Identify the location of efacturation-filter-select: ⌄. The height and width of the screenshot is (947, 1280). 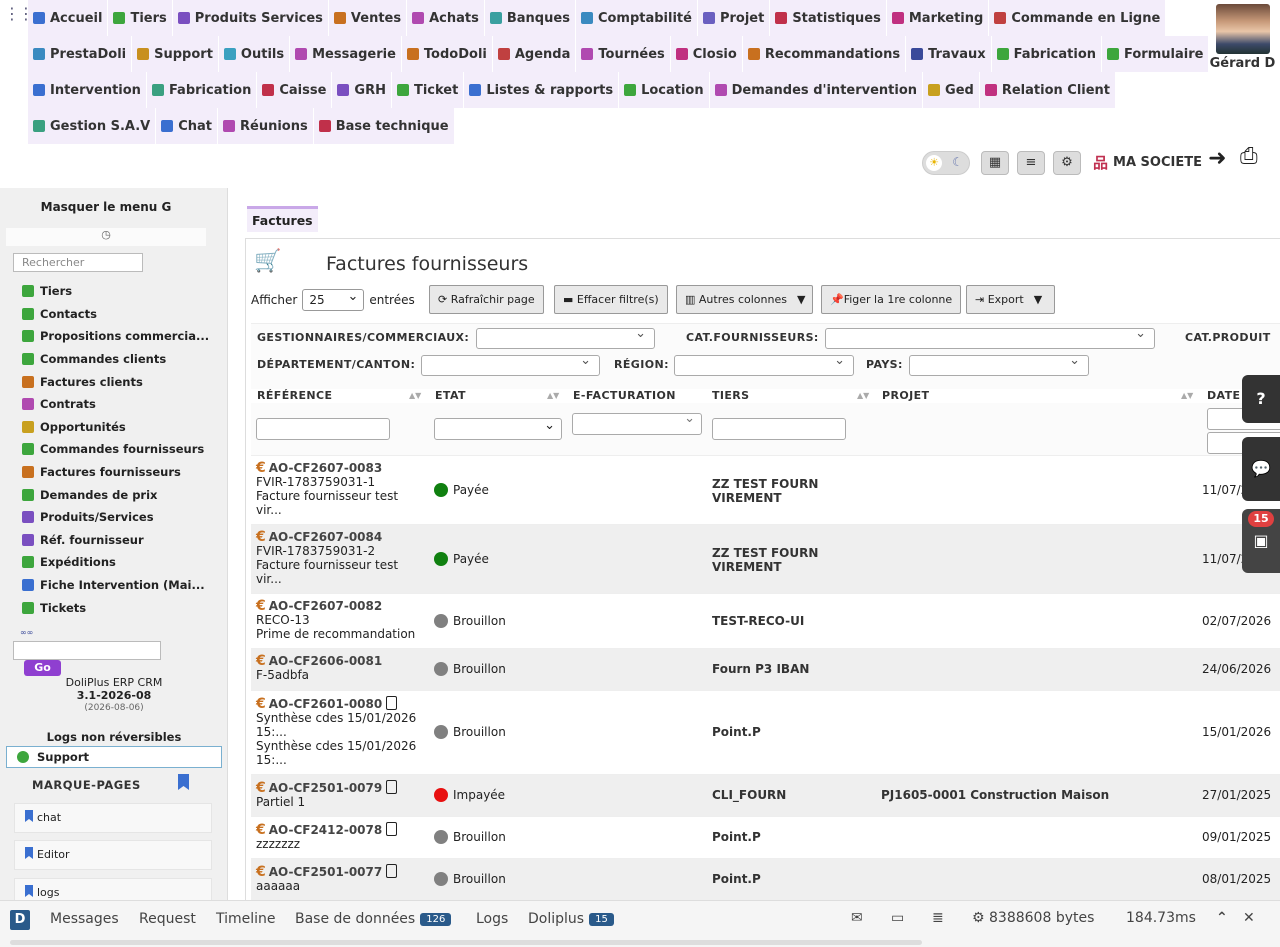
(637, 423).